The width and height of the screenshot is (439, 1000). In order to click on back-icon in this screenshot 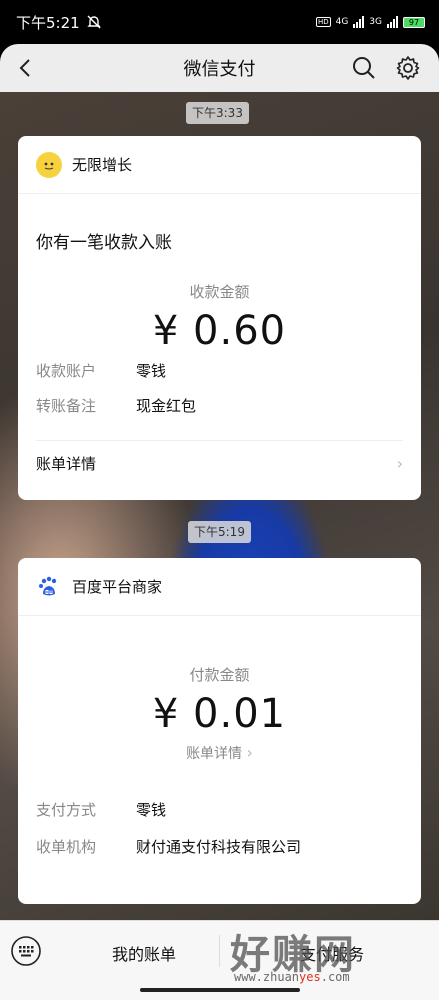, I will do `click(26, 68)`.